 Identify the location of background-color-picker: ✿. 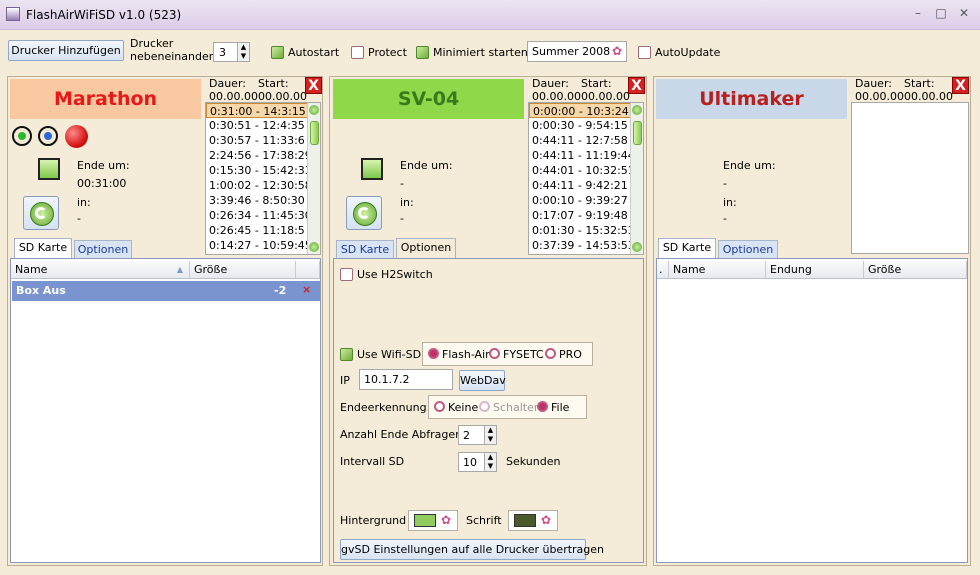
(433, 520).